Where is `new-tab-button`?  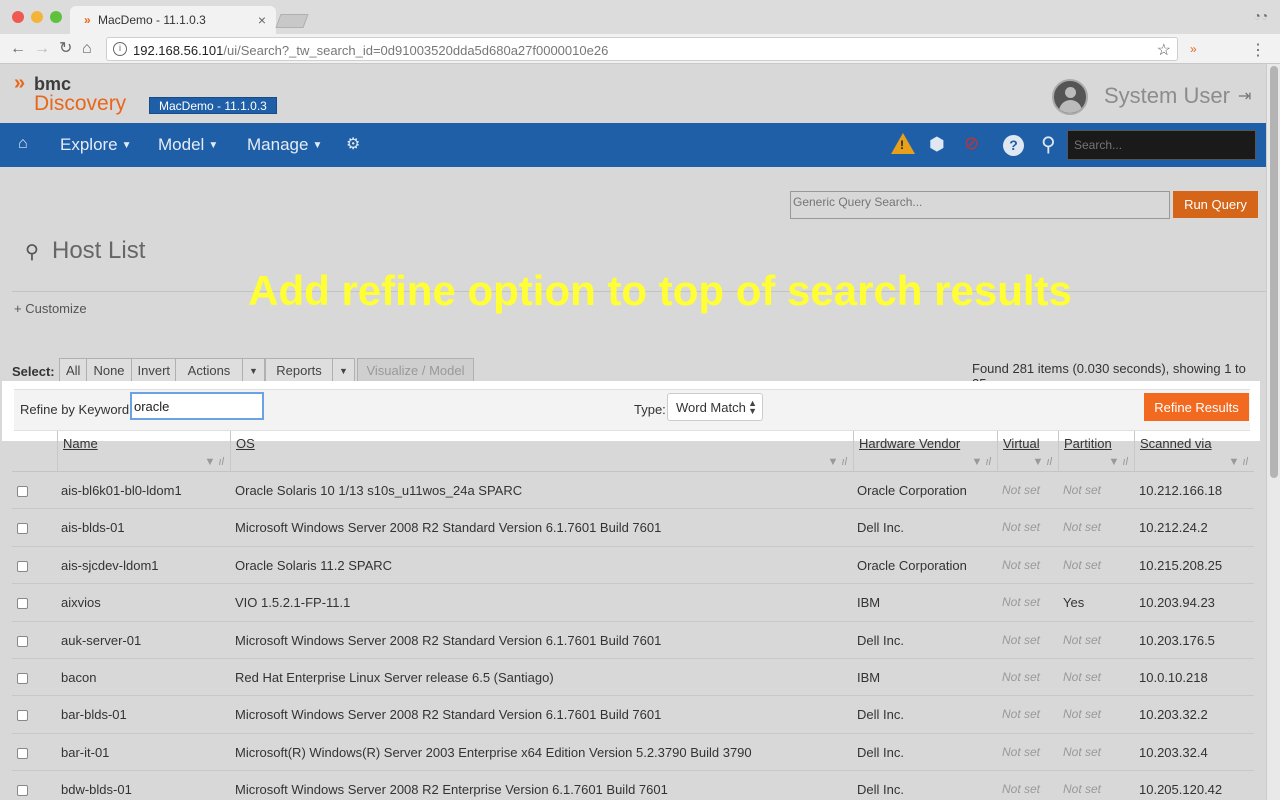 new-tab-button is located at coordinates (292, 21).